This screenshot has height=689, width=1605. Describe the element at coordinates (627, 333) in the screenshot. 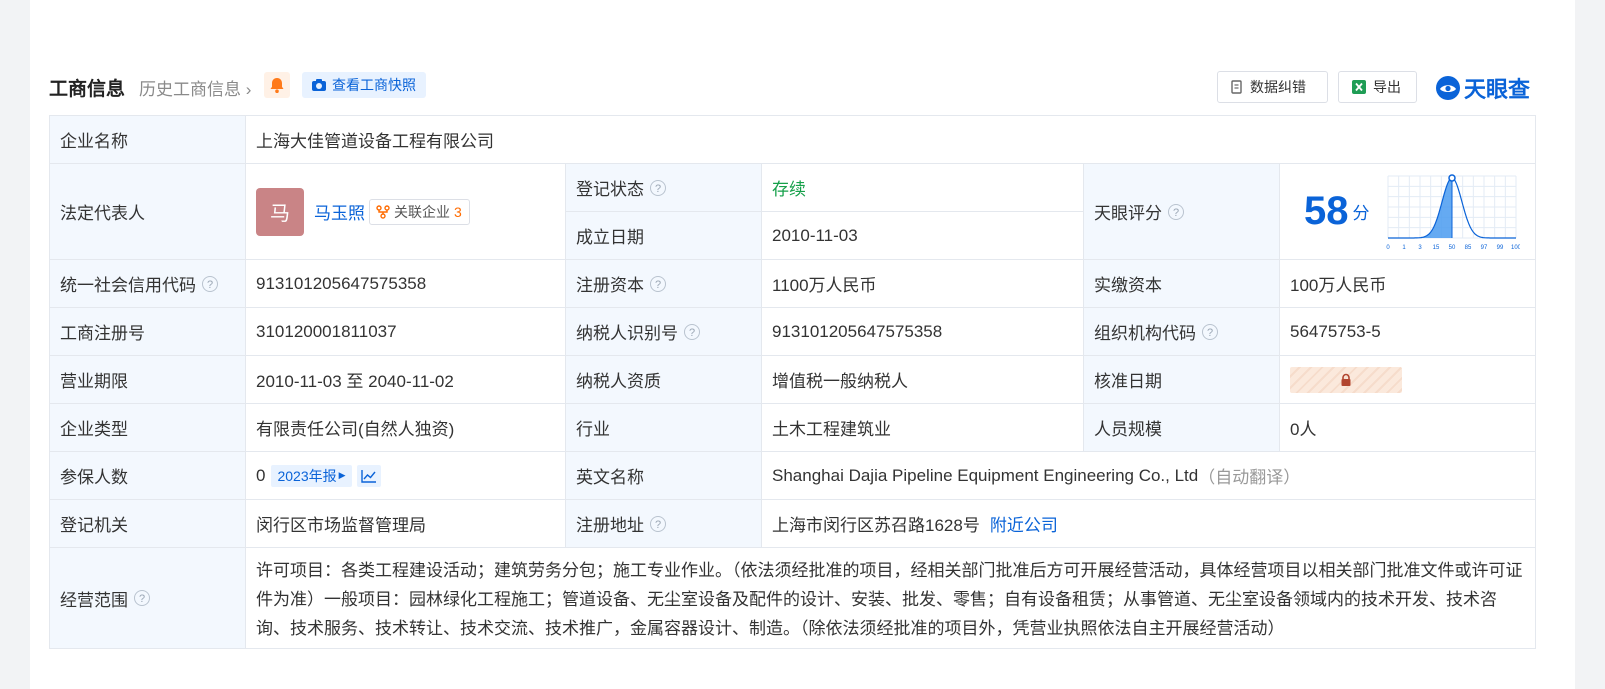

I see `taxpayer-id-label: 纳税人识别号` at that location.